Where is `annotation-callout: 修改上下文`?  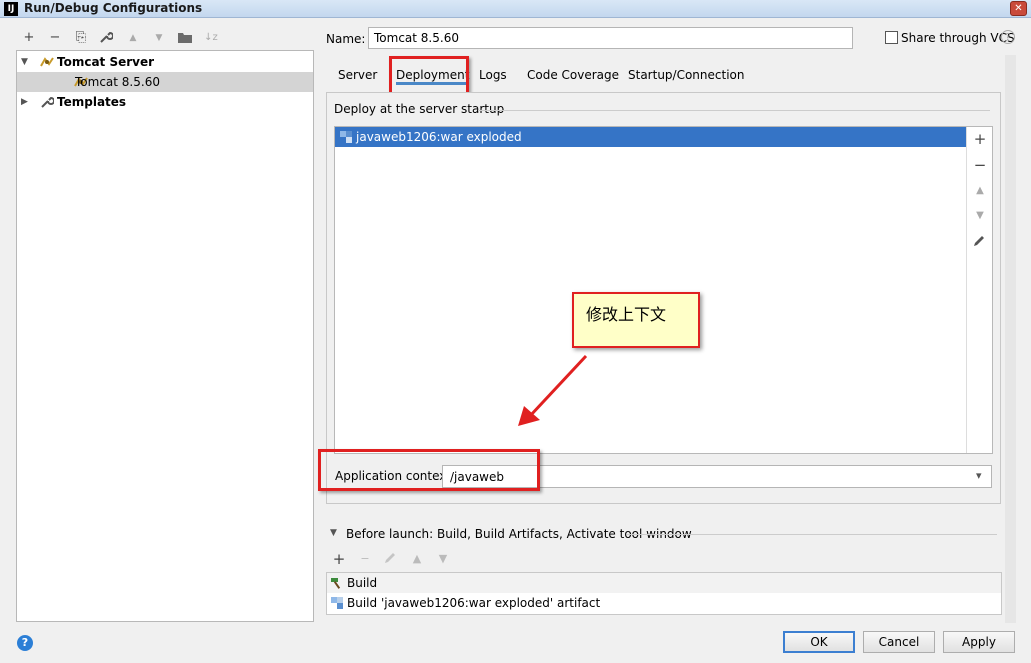
annotation-callout: 修改上下文 is located at coordinates (636, 320).